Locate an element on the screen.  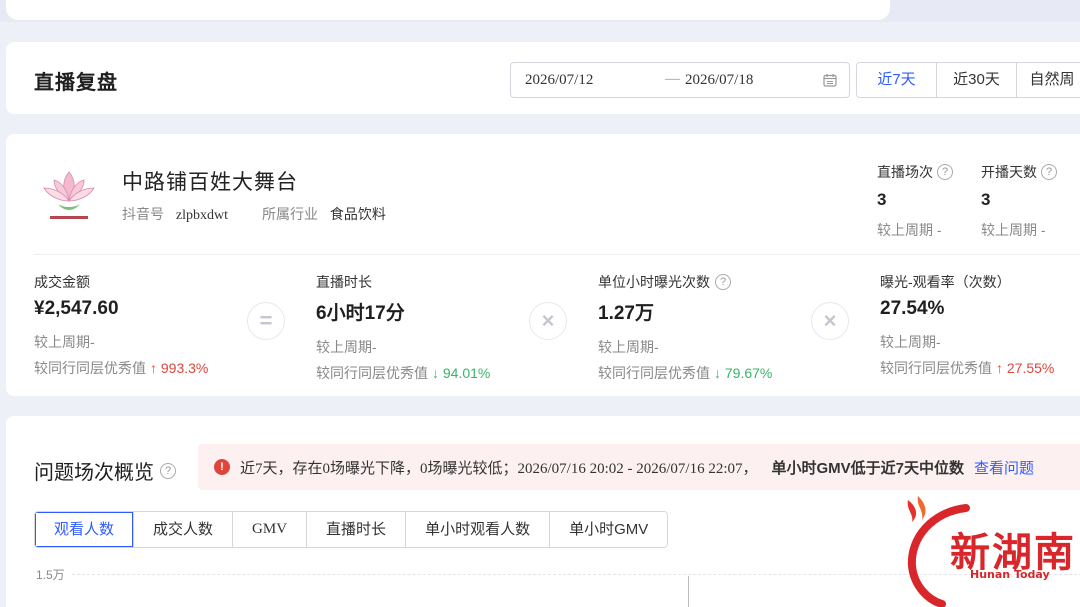
watermark-logo: 新湖南 Hunan Today is located at coordinates (986, 550).